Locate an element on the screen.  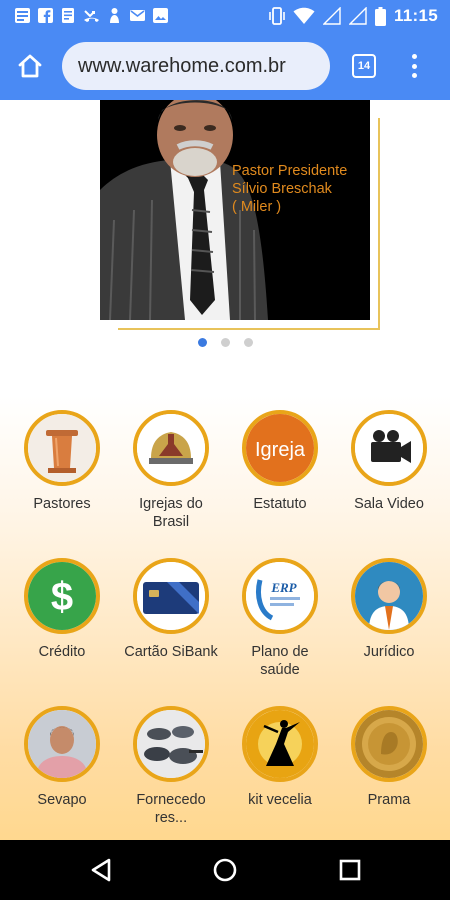
carousel-dots is located at coordinates (225, 342).